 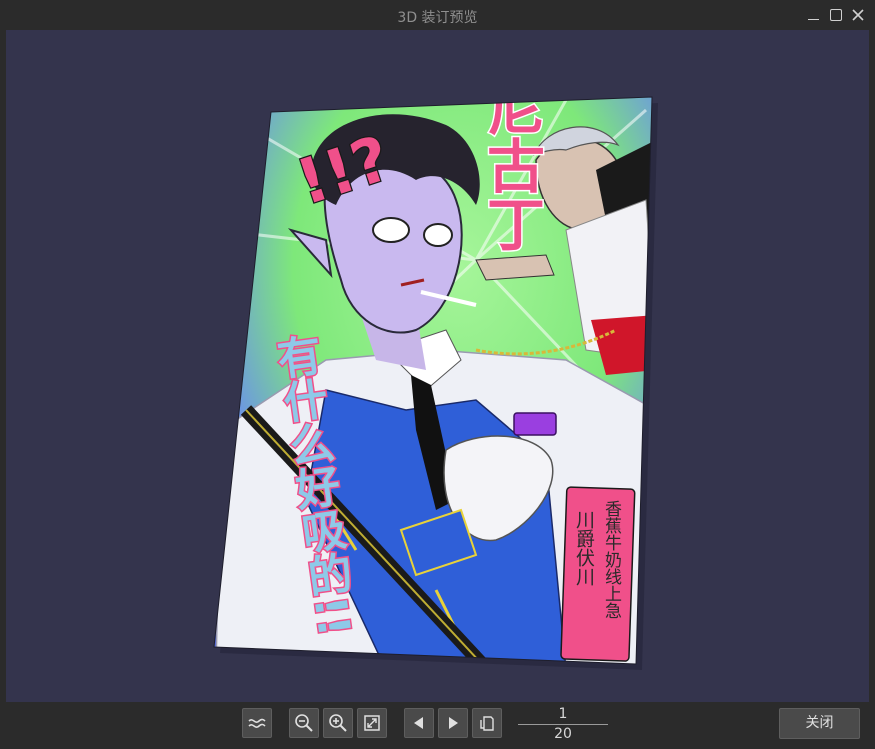 I want to click on svg-text: 尼古丁, so click(x=511, y=165).